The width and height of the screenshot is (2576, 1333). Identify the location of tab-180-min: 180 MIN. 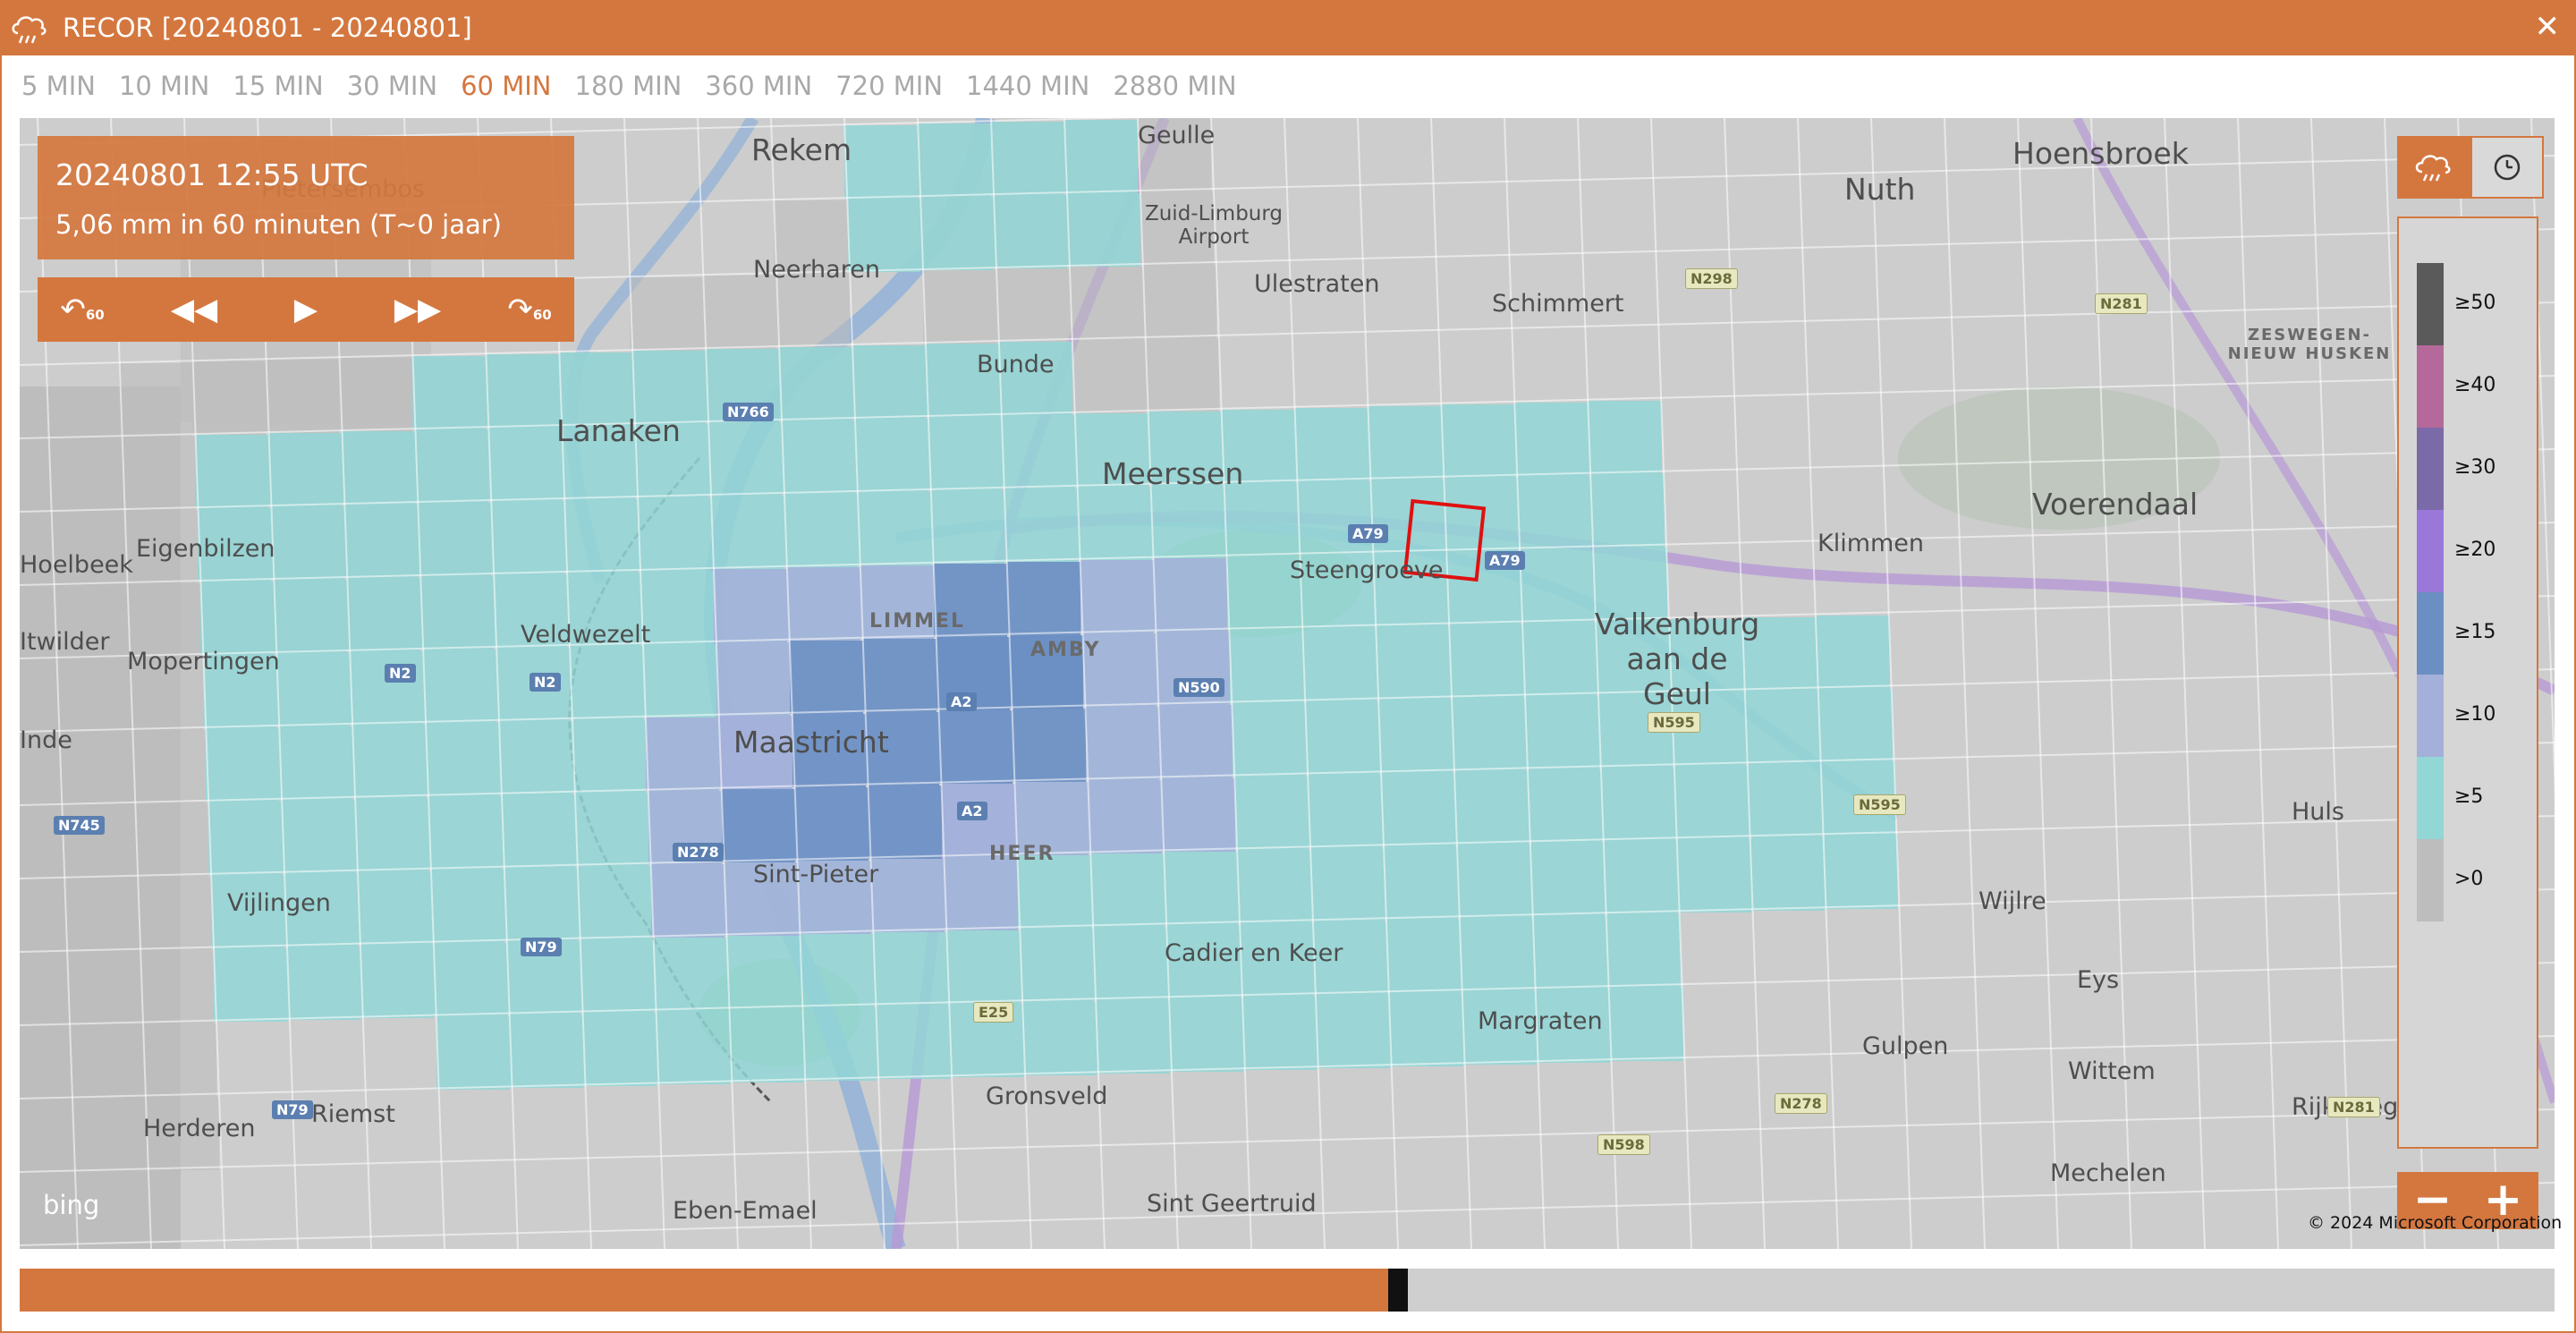
(628, 86).